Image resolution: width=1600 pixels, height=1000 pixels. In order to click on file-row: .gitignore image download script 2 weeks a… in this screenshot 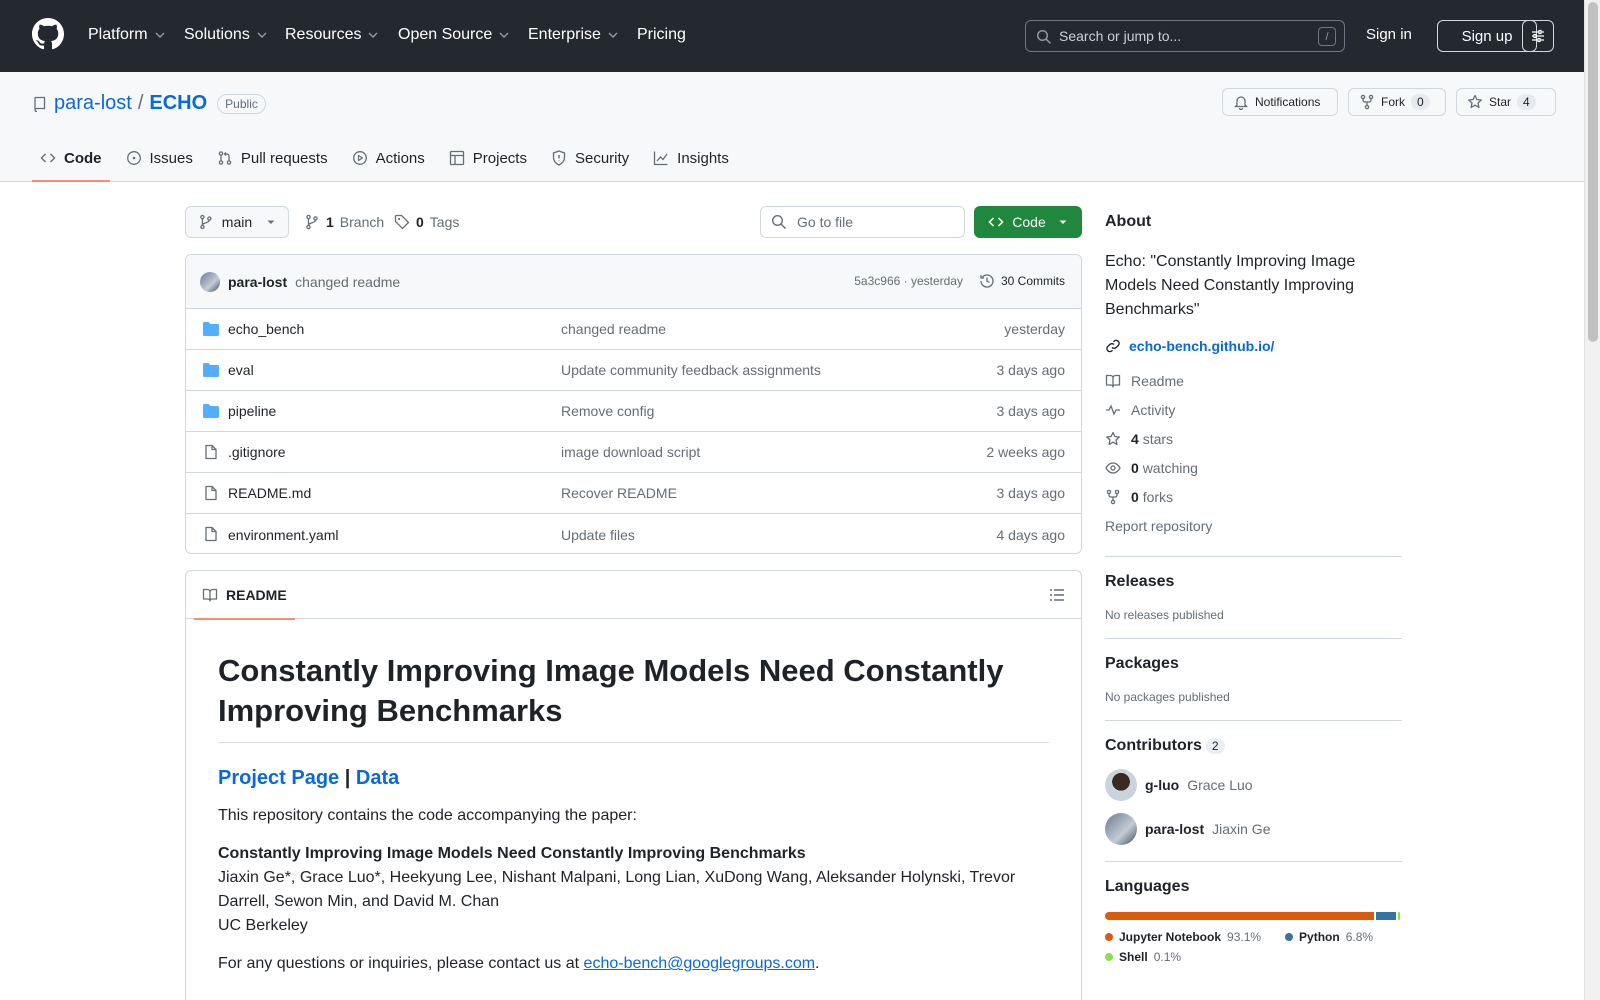, I will do `click(633, 452)`.